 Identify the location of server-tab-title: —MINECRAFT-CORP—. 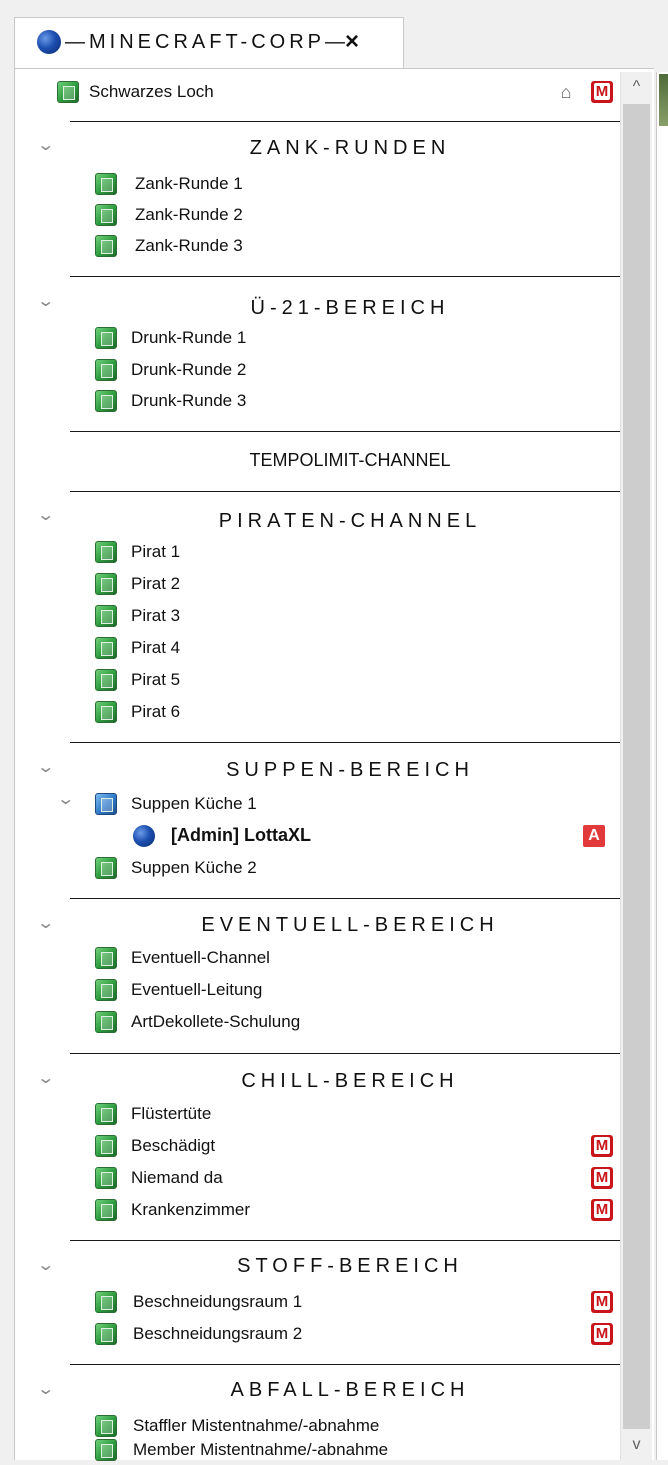
(207, 42).